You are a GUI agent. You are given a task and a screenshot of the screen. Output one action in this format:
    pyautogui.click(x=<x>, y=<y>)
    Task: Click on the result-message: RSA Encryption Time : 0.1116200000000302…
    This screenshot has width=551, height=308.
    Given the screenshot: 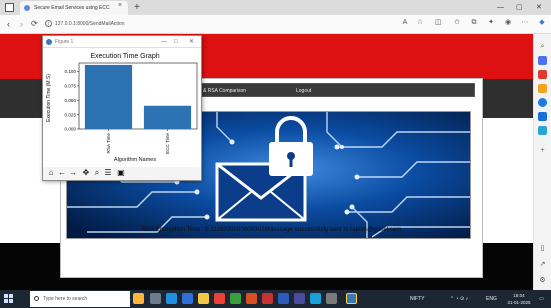 What is the action you would take?
    pyautogui.click(x=271, y=229)
    